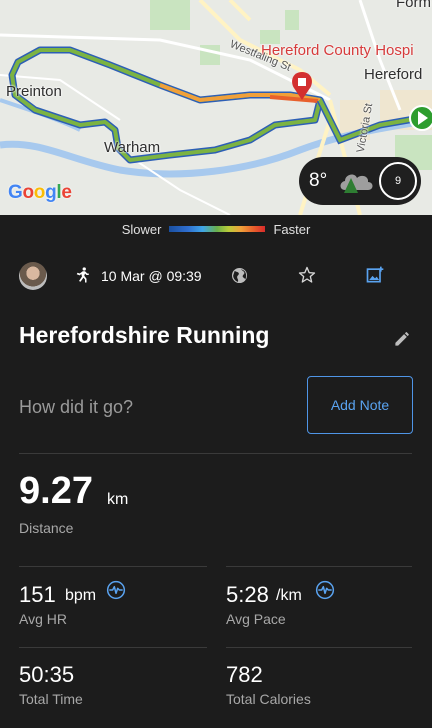 This screenshot has width=432, height=728. Describe the element at coordinates (81, 595) in the screenshot. I see `avg-hr-unit: bpm` at that location.